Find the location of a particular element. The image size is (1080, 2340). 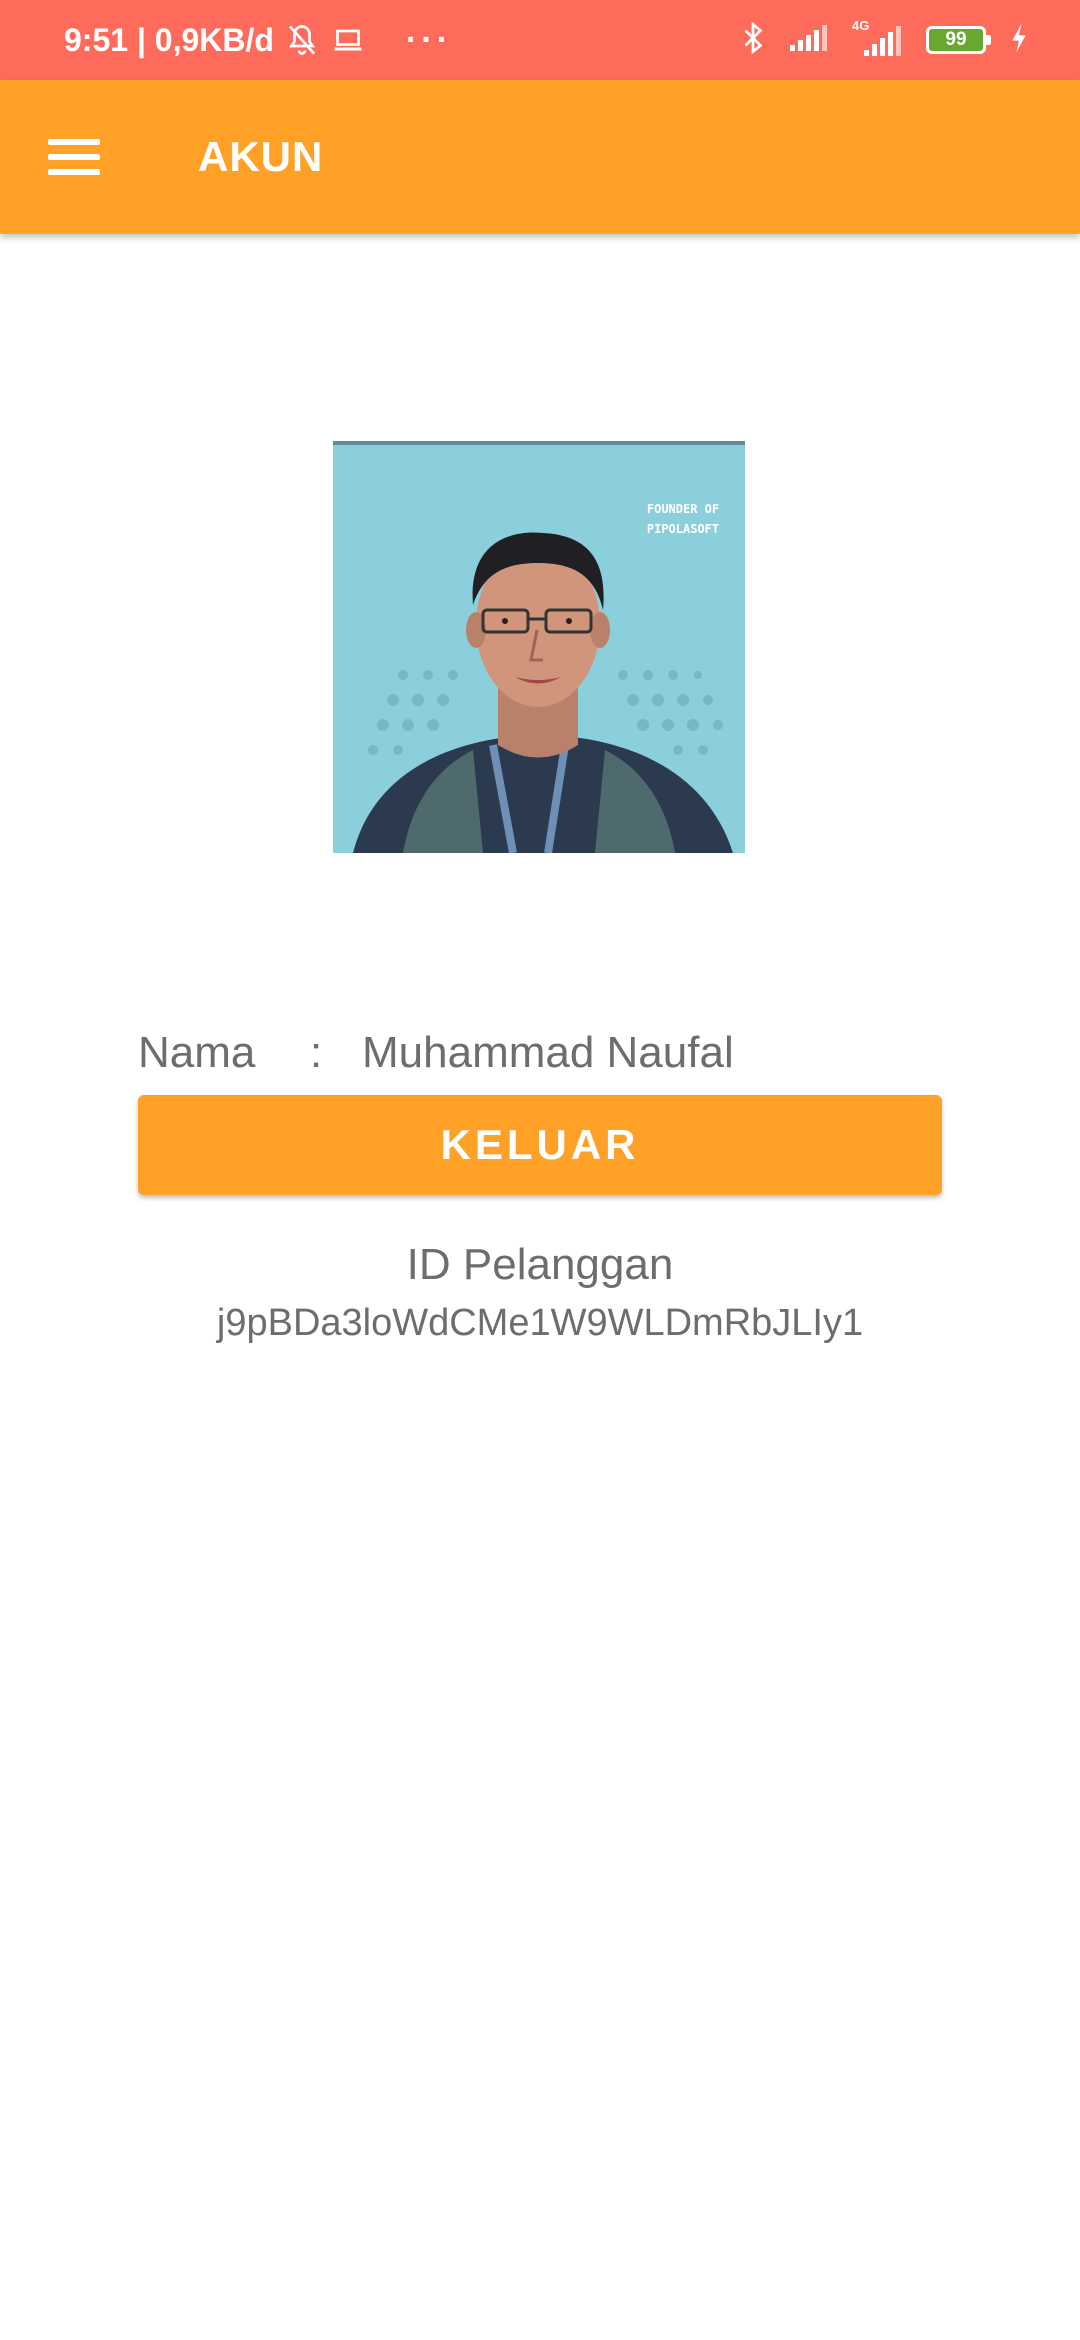

customer-id-value: j9pBDa3loWdCMe1W9WLDmRbJLIy1 is located at coordinates (540, 1323).